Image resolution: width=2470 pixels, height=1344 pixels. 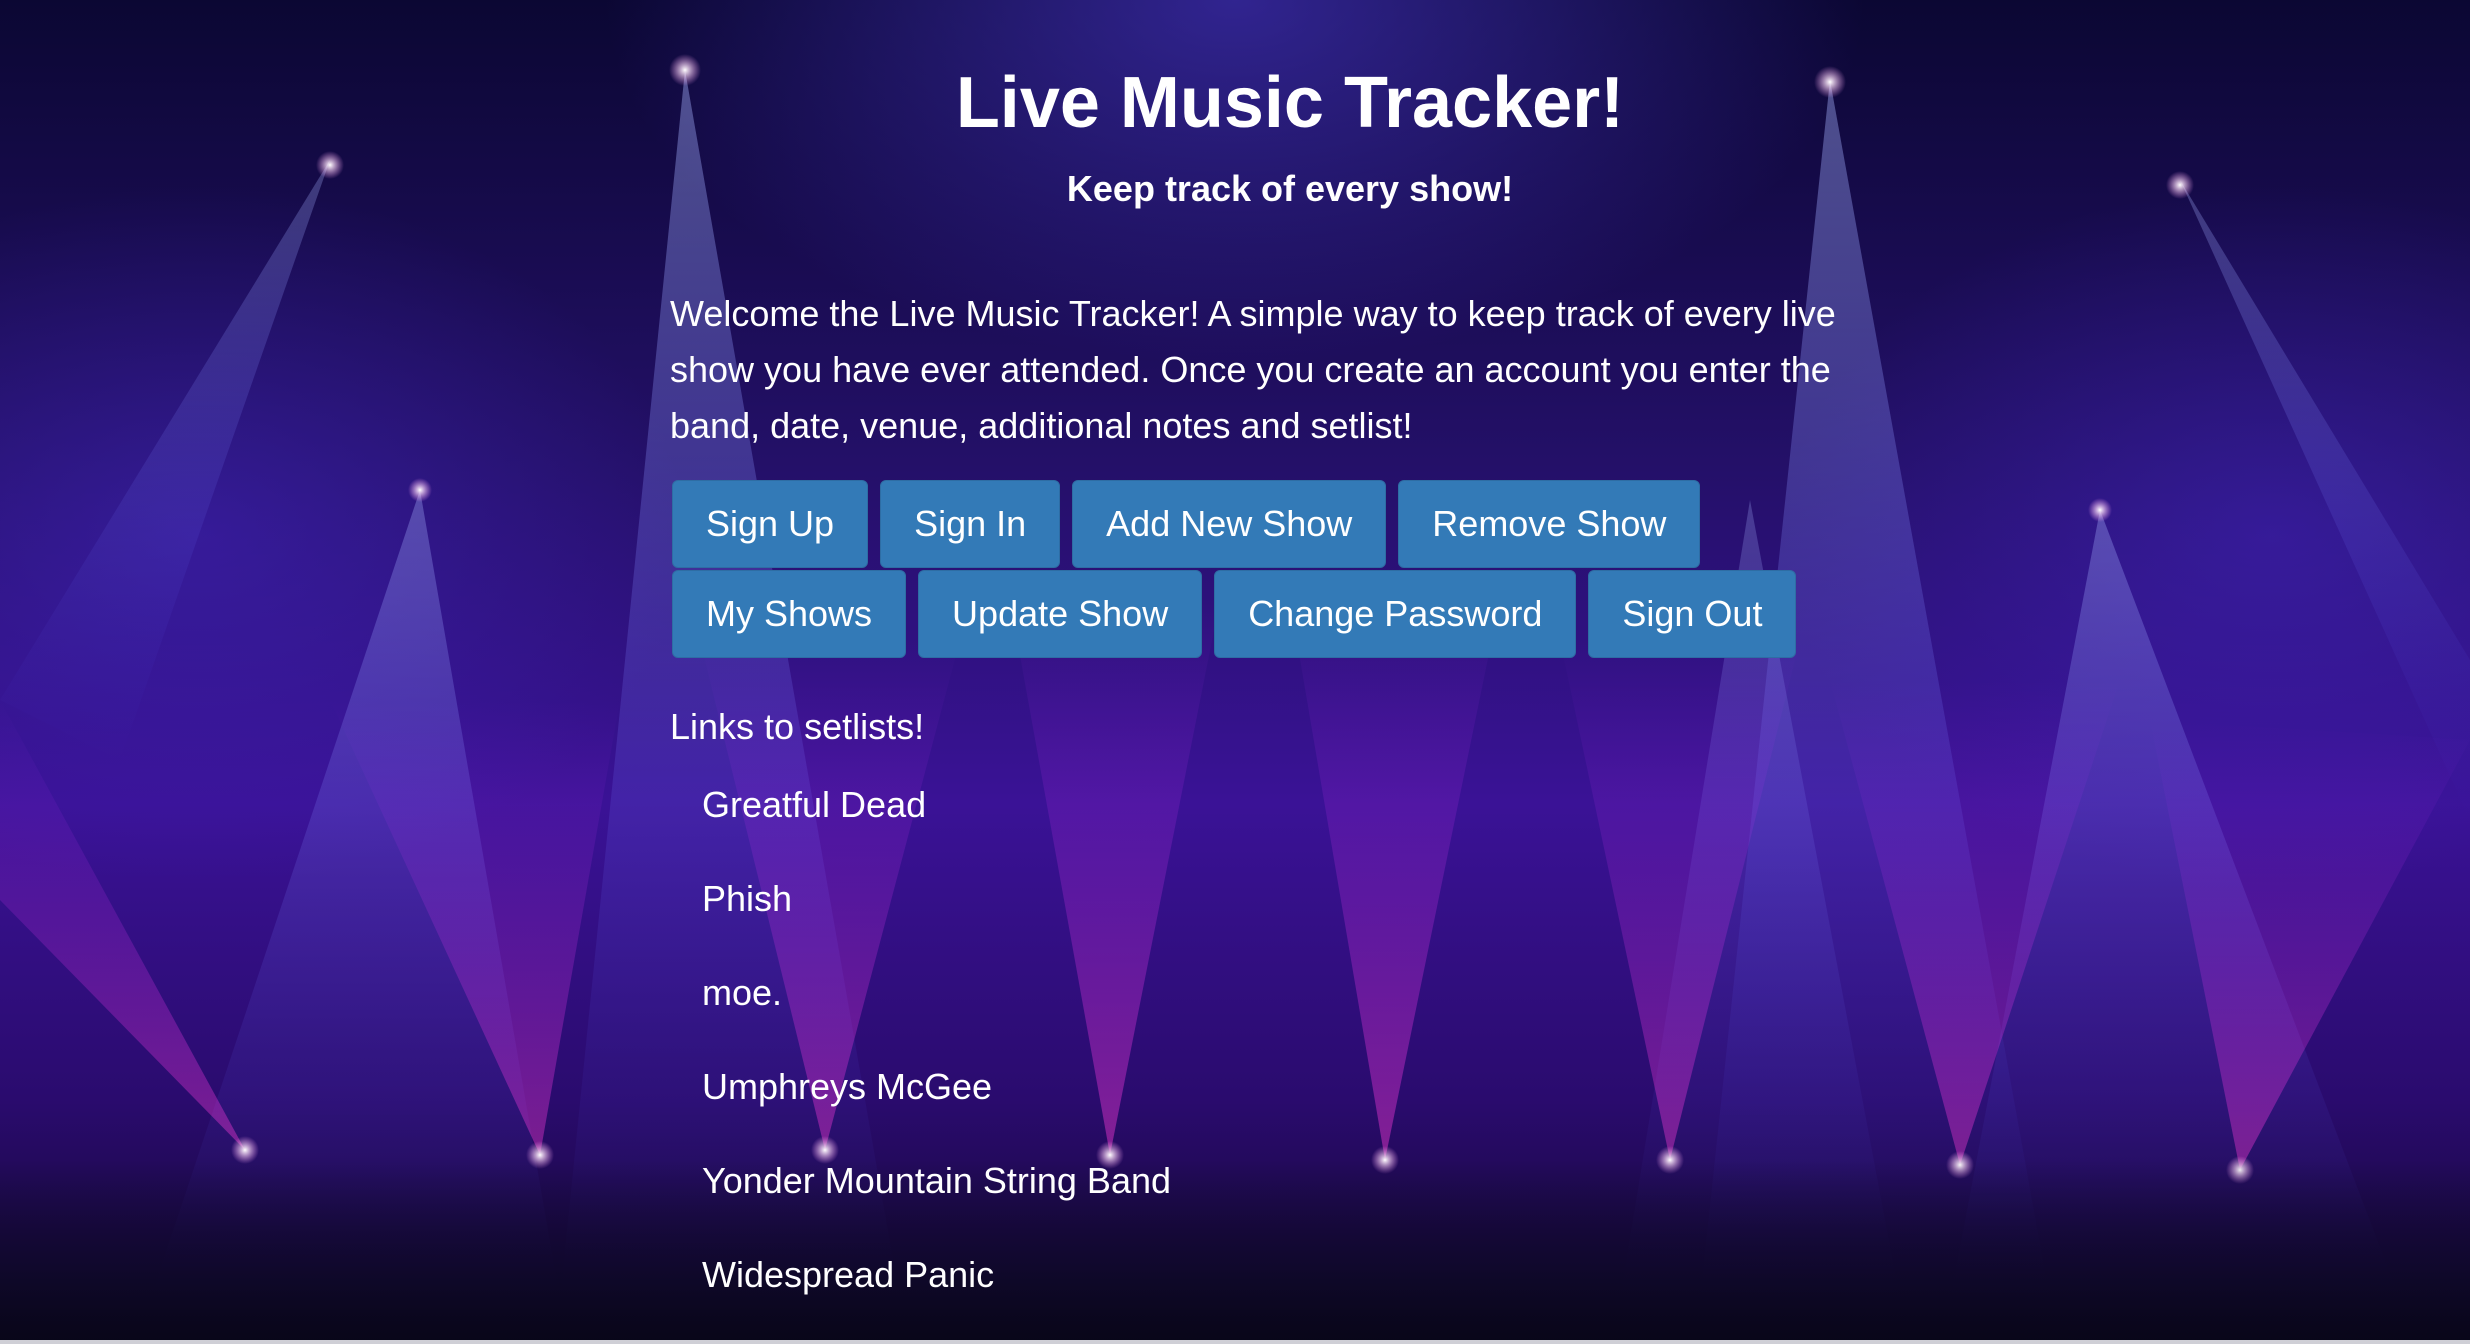 What do you see at coordinates (1290, 188) in the screenshot?
I see `page-subtitle: Keep track of every show!` at bounding box center [1290, 188].